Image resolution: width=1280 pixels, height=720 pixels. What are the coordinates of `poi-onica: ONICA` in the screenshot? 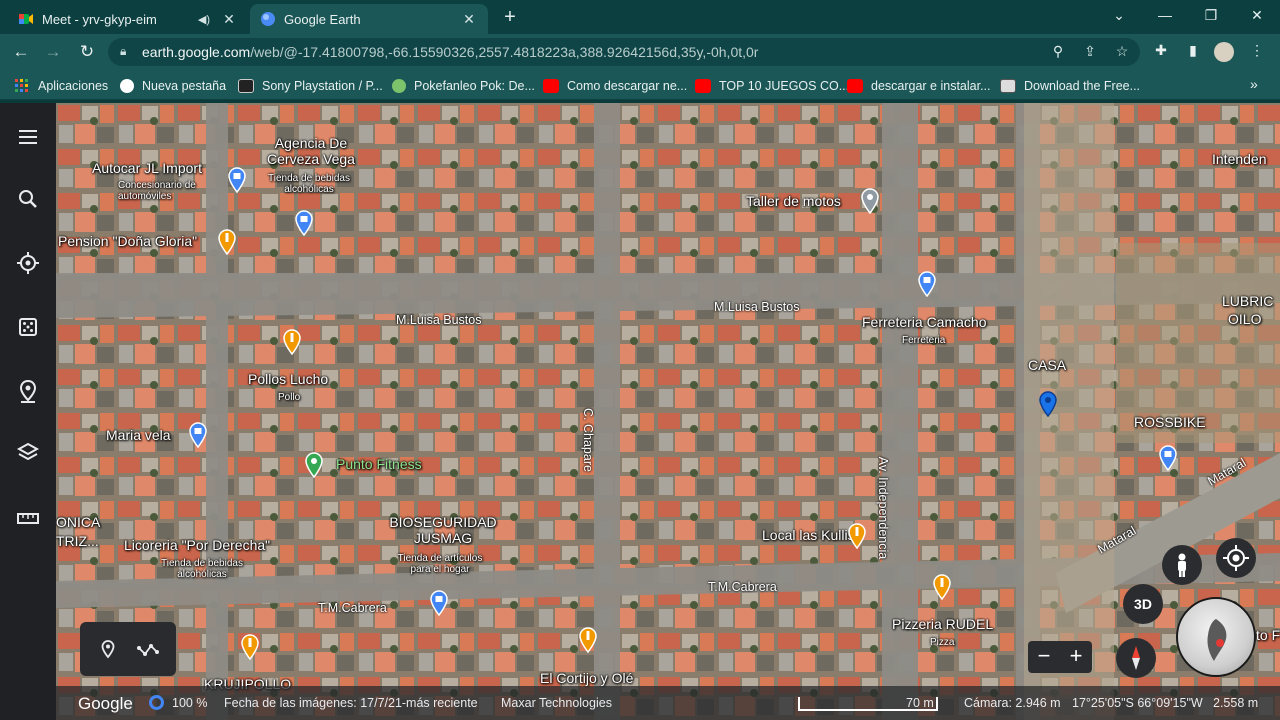 It's located at (78, 522).